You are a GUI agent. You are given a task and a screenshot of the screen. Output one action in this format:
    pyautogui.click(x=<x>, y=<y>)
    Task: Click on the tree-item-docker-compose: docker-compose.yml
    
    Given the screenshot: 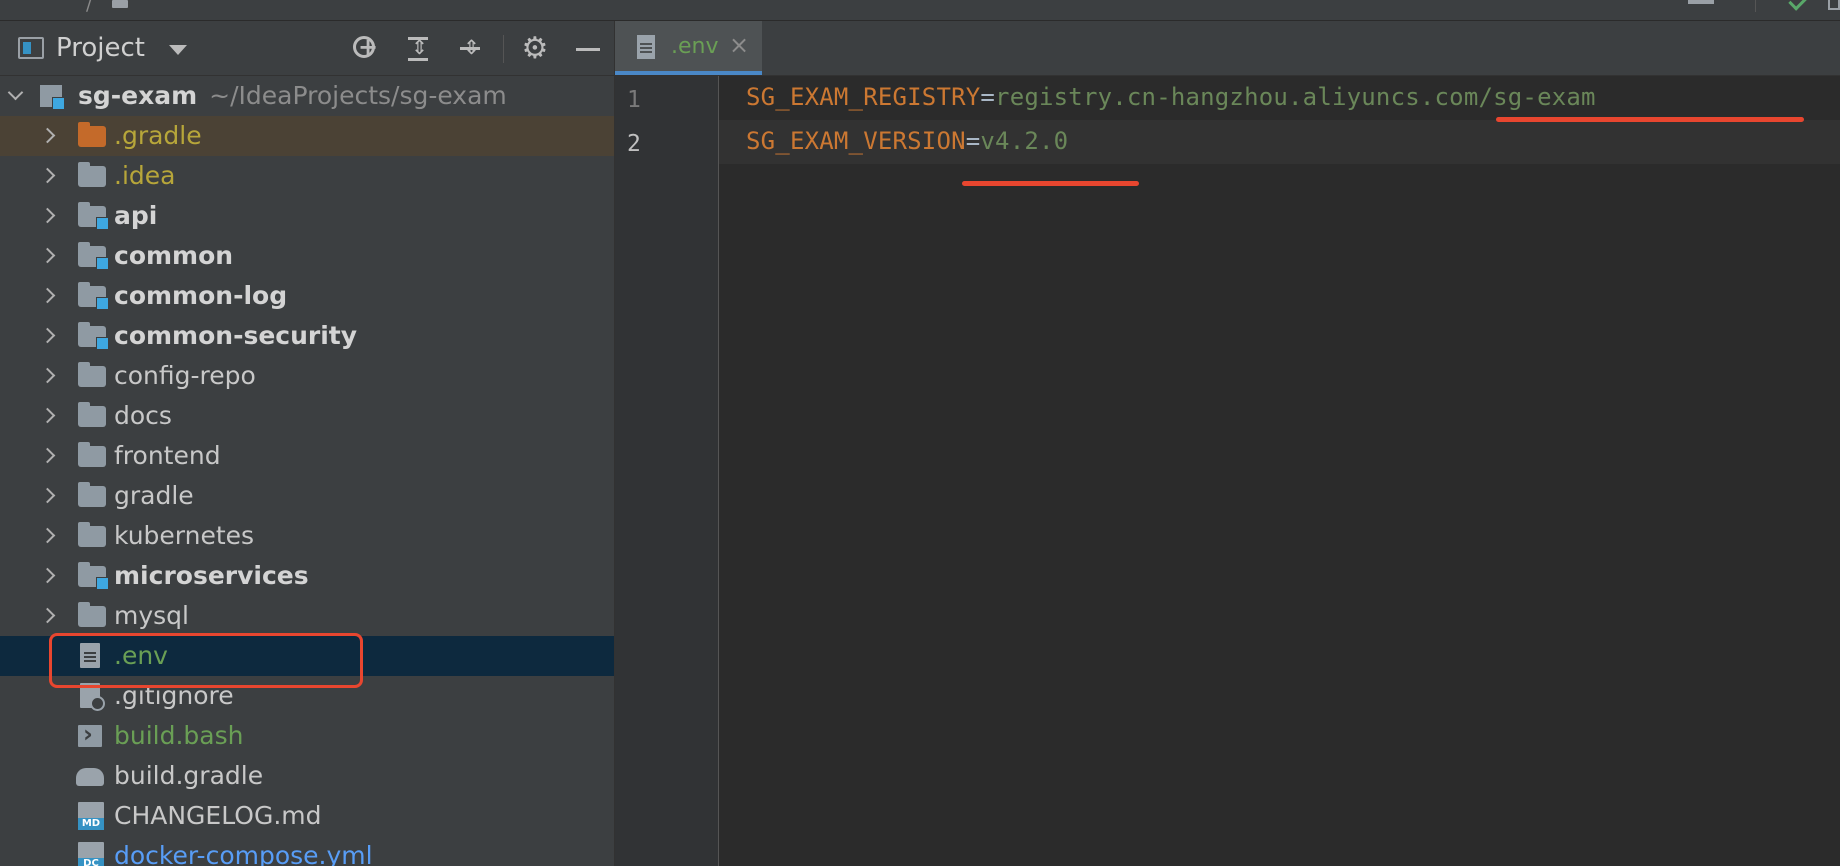 What is the action you would take?
    pyautogui.click(x=307, y=851)
    